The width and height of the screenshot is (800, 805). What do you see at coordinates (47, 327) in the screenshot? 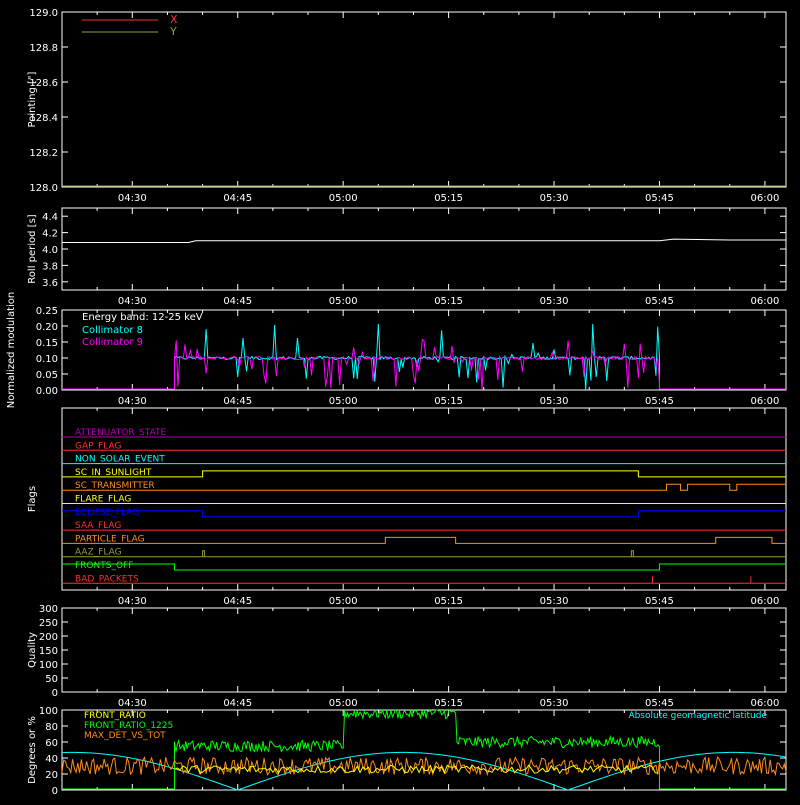
I see `y-tick-label: 0.20` at bounding box center [47, 327].